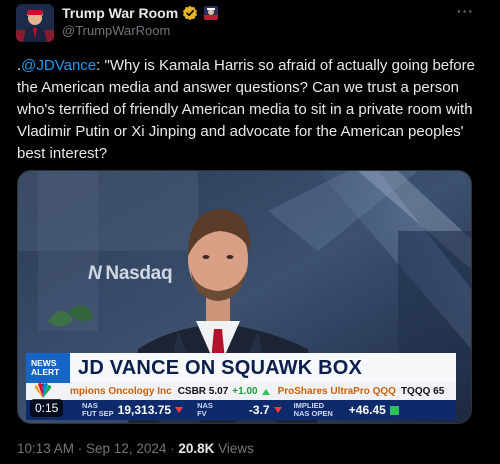 The image size is (500, 464). What do you see at coordinates (196, 448) in the screenshot?
I see `views-count: 20.8K` at bounding box center [196, 448].